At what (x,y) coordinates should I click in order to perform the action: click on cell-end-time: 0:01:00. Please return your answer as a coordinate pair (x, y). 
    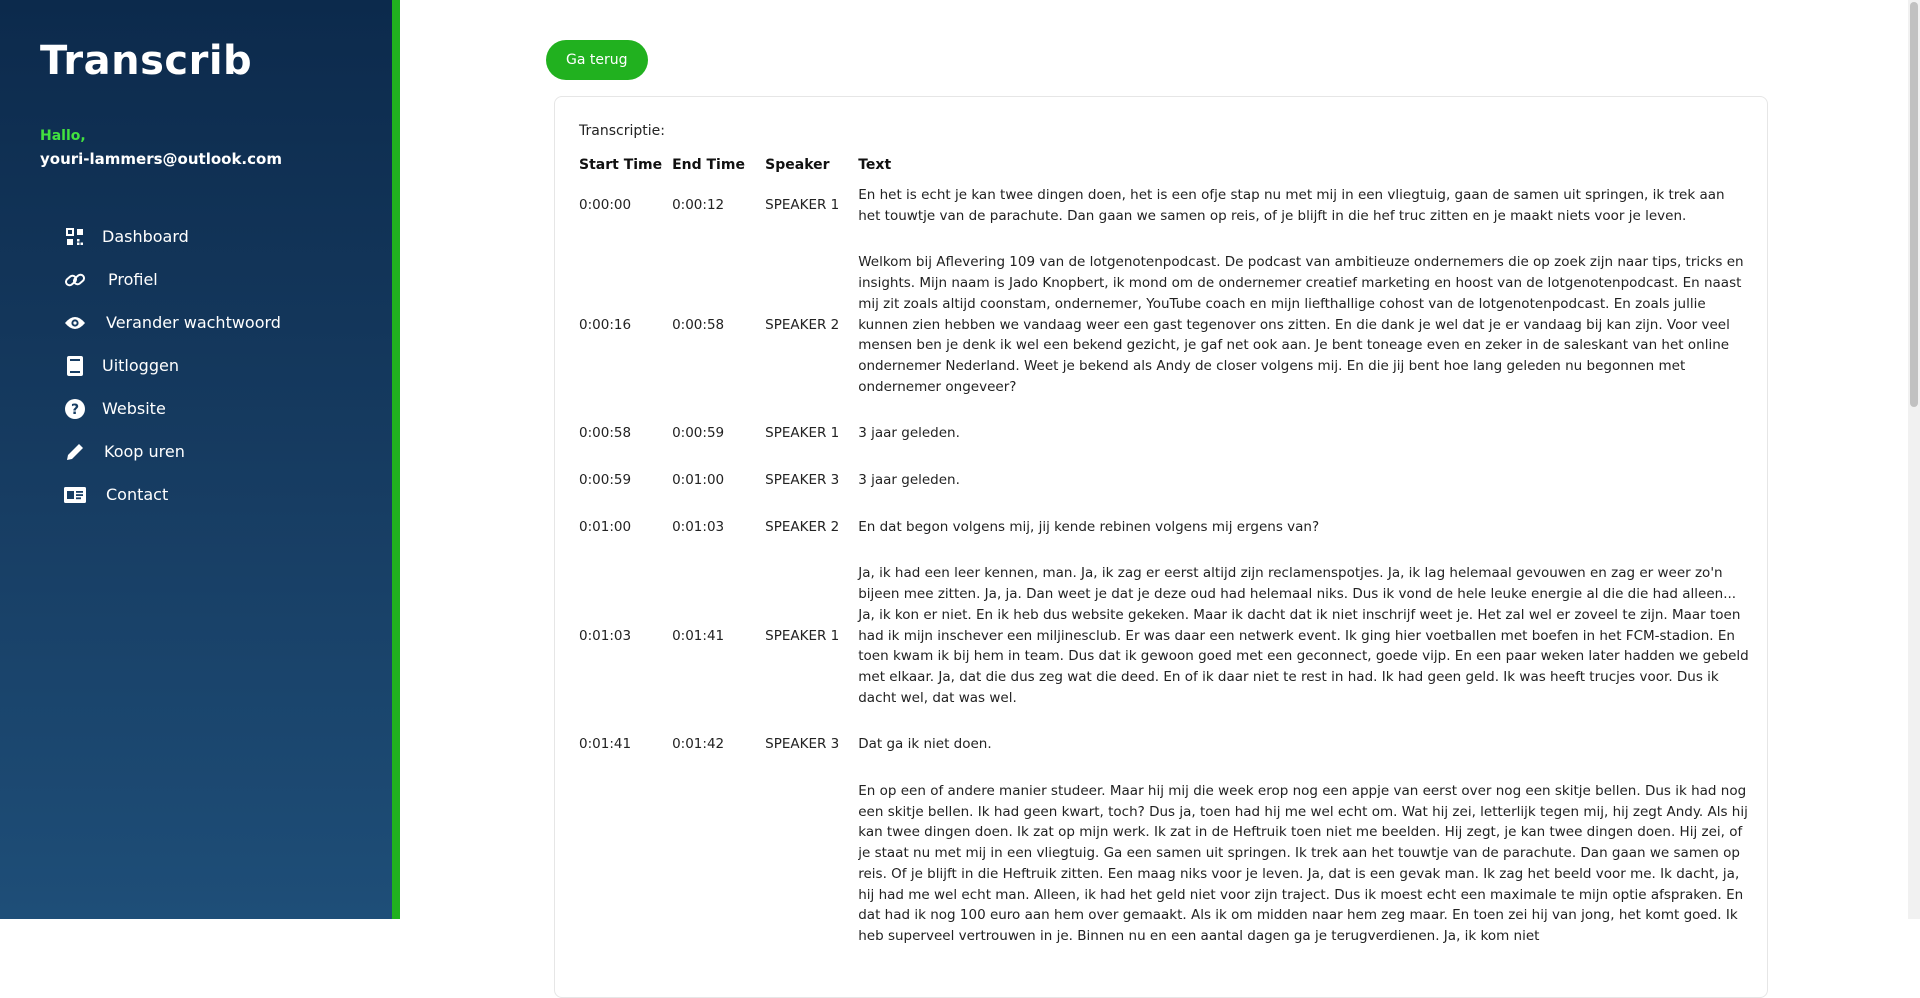
    Looking at the image, I should click on (698, 480).